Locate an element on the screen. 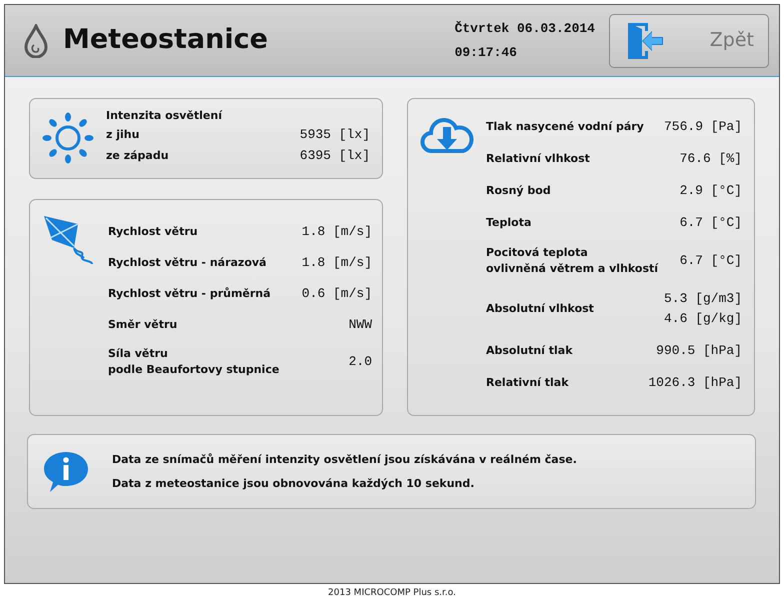 The image size is (784, 600). kite-icon is located at coordinates (68, 240).